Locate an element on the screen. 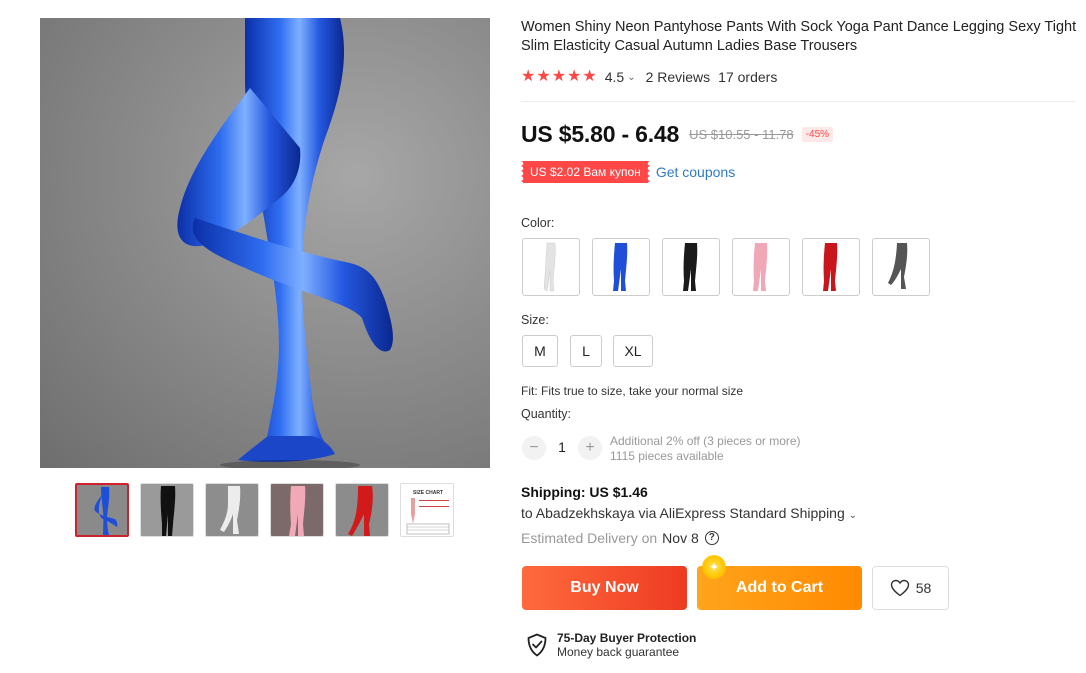 The height and width of the screenshot is (673, 1086). price-row: US $5.80 - 6.48 US $10.55 - 11.78 -45% is located at coordinates (677, 134).